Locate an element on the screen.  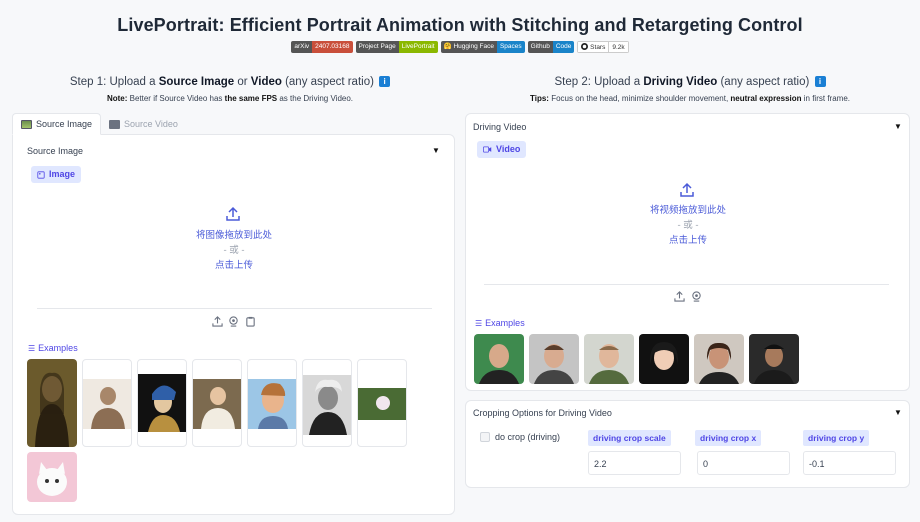
example-cartoon-cat is located at coordinates (52, 477).